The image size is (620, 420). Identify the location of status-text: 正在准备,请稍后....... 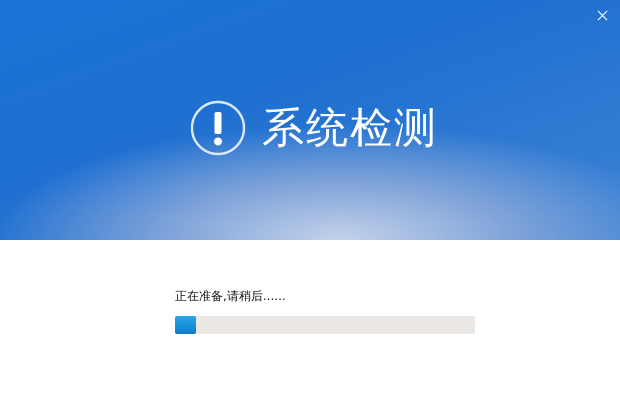
(231, 296).